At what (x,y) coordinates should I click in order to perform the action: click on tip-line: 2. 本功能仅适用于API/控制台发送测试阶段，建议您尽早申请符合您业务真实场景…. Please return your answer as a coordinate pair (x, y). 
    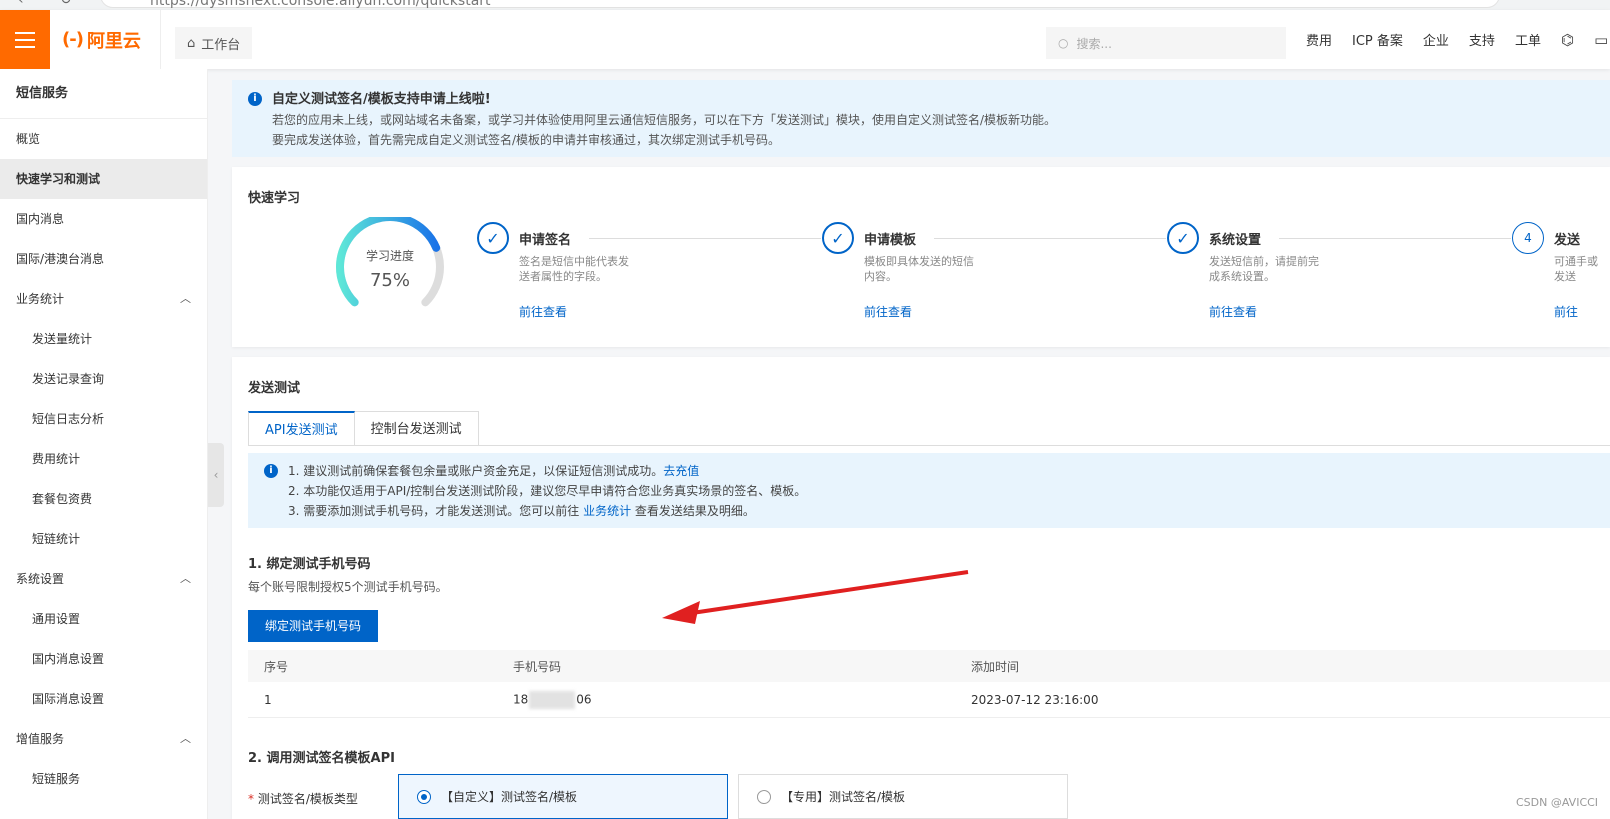
    Looking at the image, I should click on (547, 491).